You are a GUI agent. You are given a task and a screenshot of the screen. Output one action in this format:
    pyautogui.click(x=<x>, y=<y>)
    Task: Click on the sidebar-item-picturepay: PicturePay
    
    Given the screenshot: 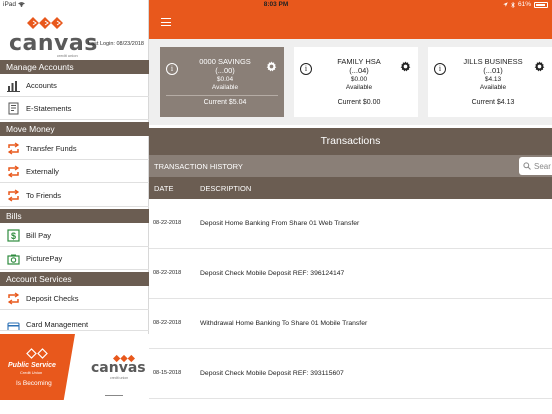 What is the action you would take?
    pyautogui.click(x=74, y=259)
    